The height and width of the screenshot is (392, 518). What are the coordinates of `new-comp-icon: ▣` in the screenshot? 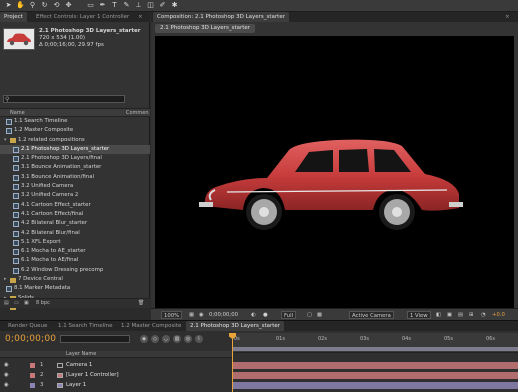 It's located at (26, 303).